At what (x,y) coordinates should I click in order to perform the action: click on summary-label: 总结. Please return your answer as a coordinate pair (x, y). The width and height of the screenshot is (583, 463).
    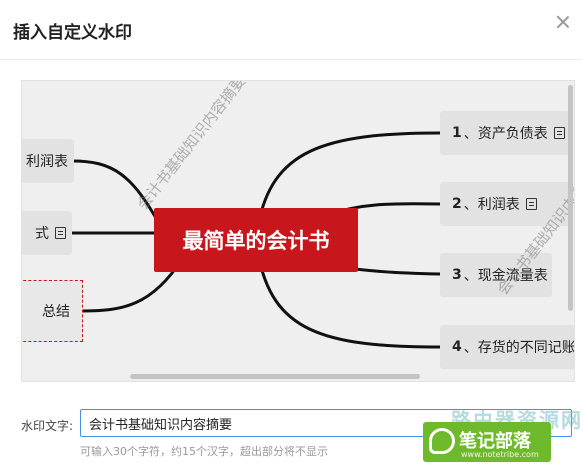
    Looking at the image, I should click on (56, 312).